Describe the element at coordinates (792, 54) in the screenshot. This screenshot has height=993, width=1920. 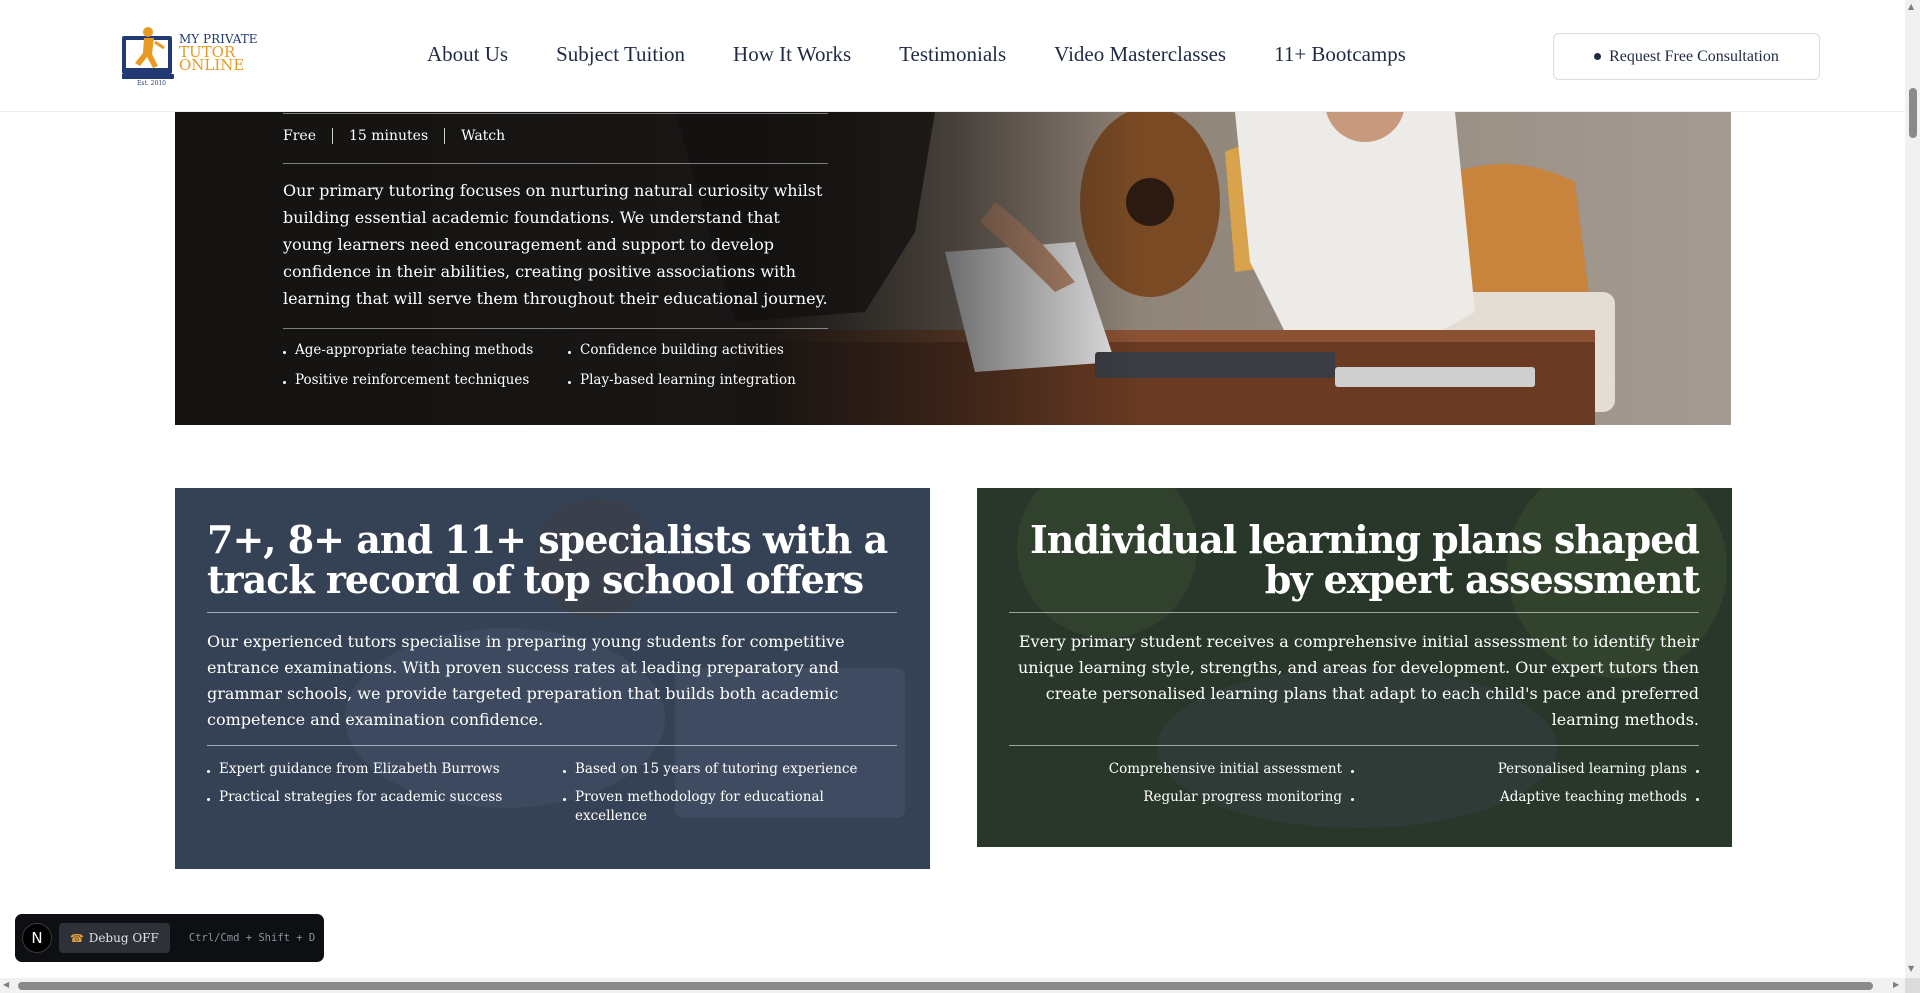
I see `nav-how-it-works: How It Works` at that location.